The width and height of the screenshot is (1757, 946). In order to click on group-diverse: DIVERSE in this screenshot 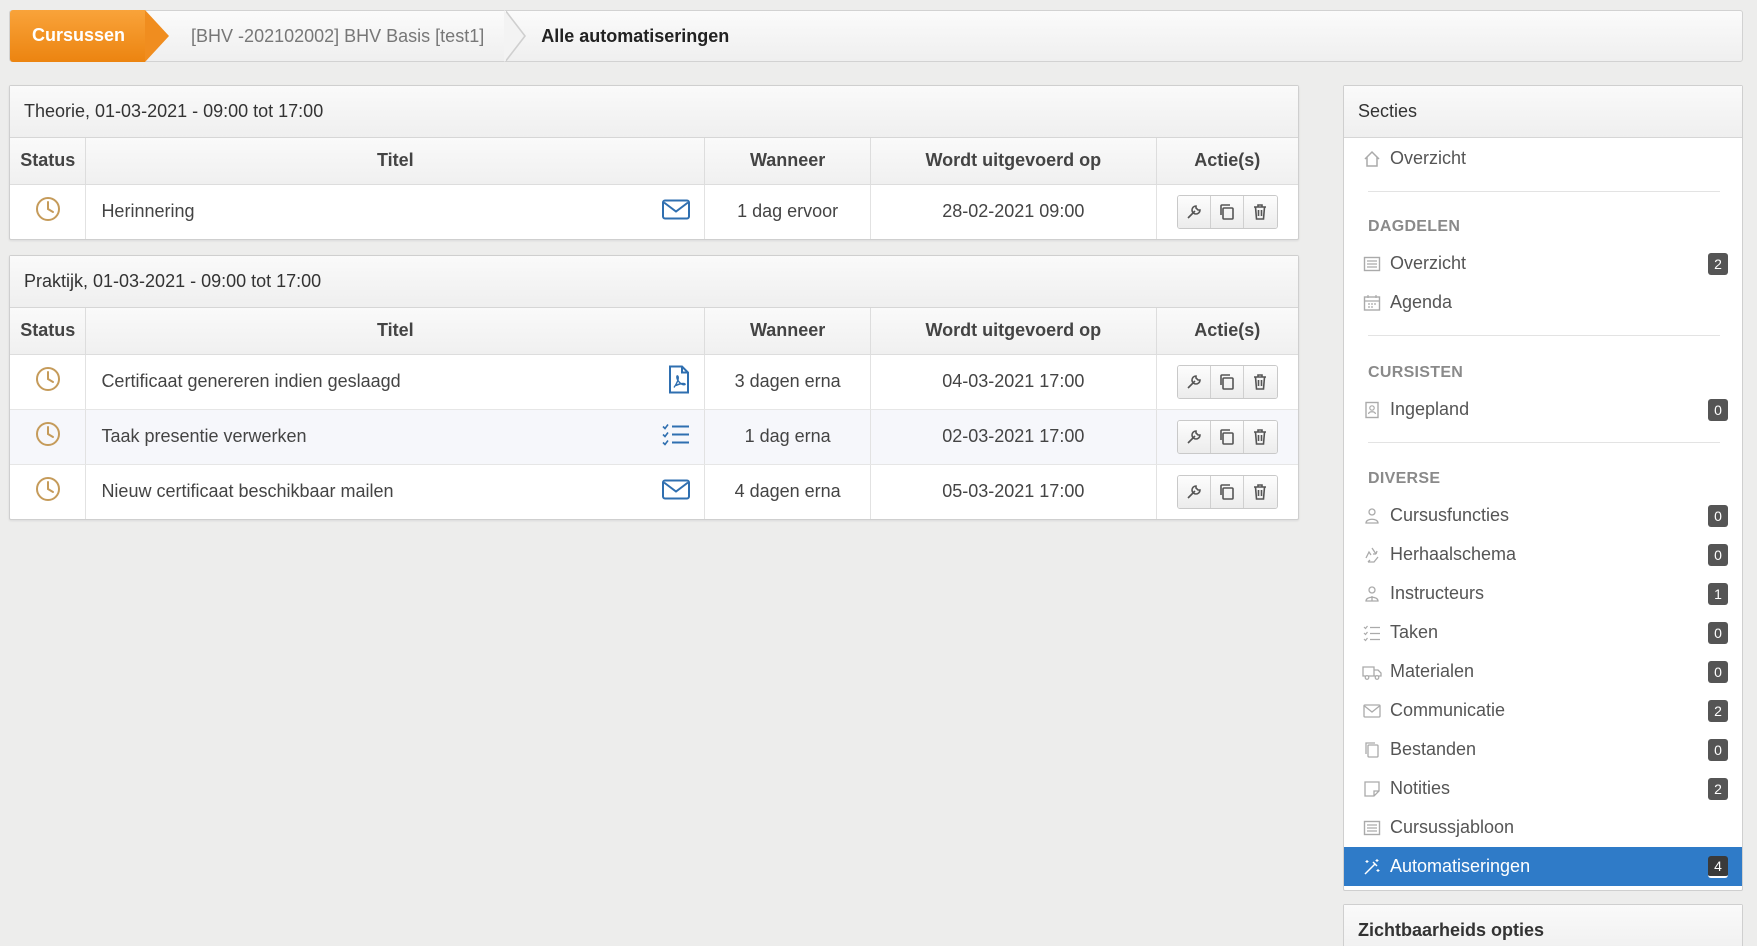, I will do `click(1404, 478)`.